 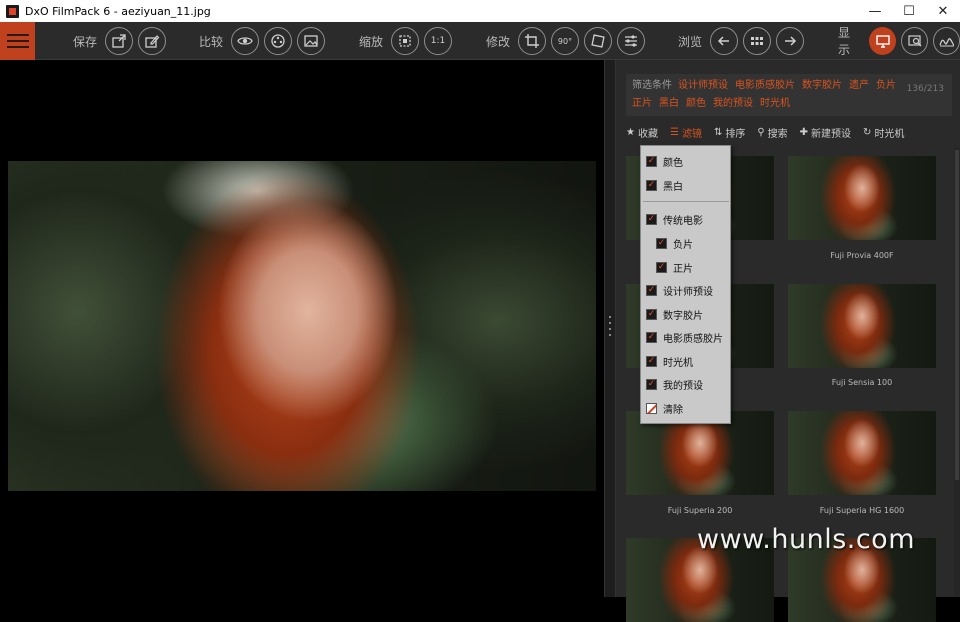 I want to click on eye-icon, so click(x=245, y=41).